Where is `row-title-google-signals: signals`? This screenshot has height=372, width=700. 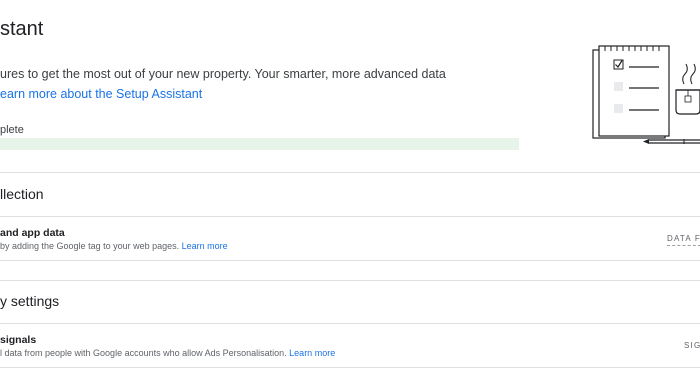
row-title-google-signals: signals is located at coordinates (18, 340).